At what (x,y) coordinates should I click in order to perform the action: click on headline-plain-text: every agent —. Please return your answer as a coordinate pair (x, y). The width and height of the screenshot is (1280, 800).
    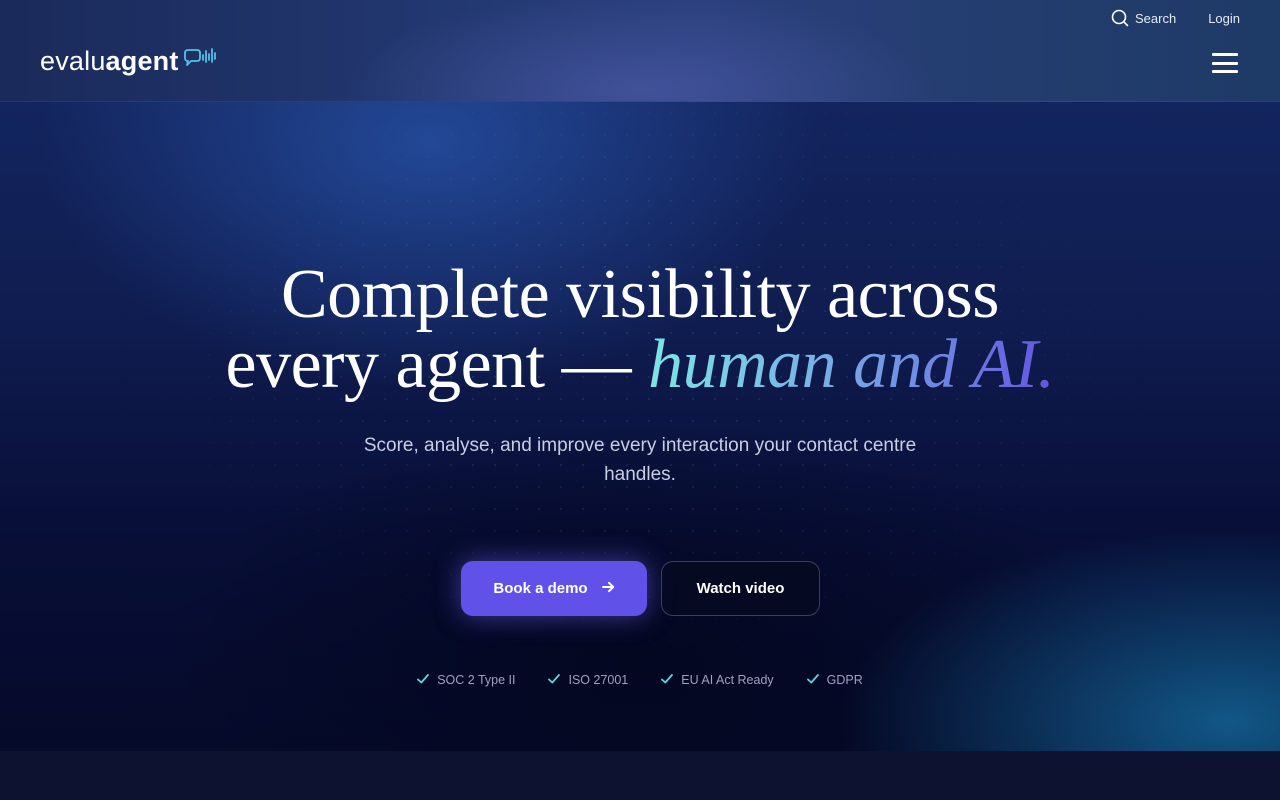
    Looking at the image, I should click on (437, 364).